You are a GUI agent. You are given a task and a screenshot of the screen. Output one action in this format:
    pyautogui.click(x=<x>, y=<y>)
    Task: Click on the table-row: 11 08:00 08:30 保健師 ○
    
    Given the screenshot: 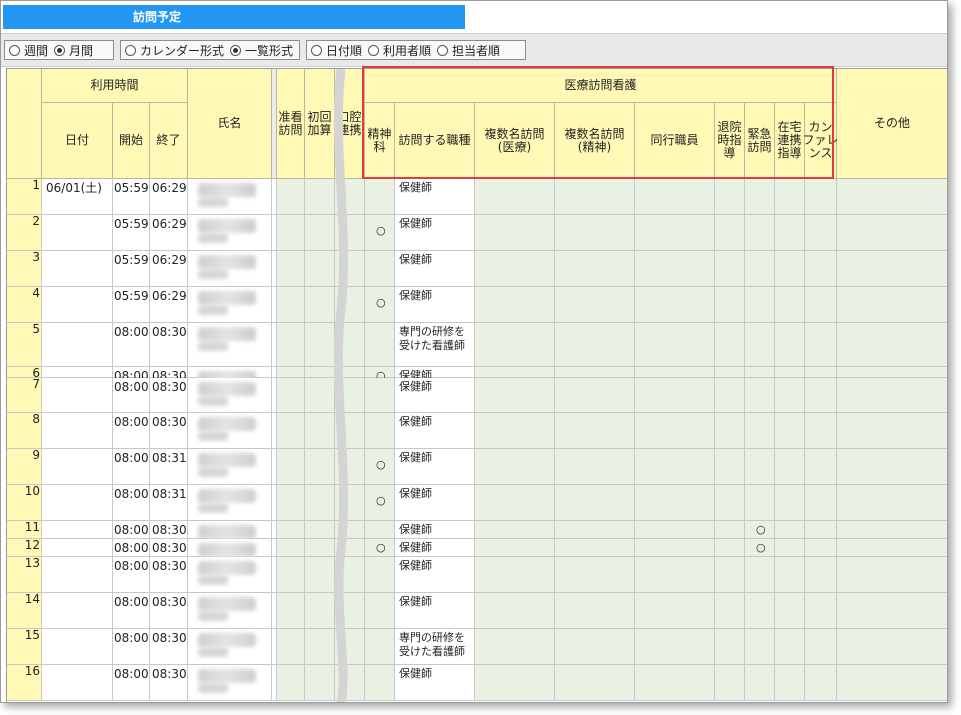 What is the action you would take?
    pyautogui.click(x=477, y=529)
    